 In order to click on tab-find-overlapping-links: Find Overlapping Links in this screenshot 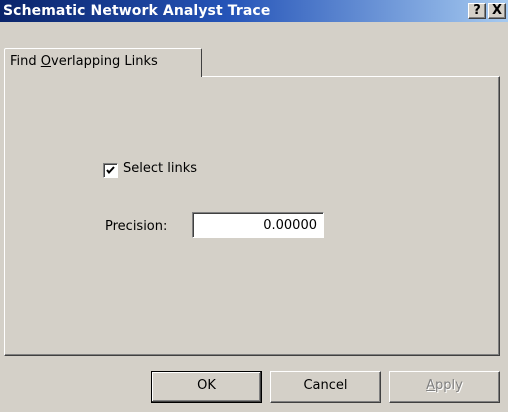, I will do `click(103, 62)`.